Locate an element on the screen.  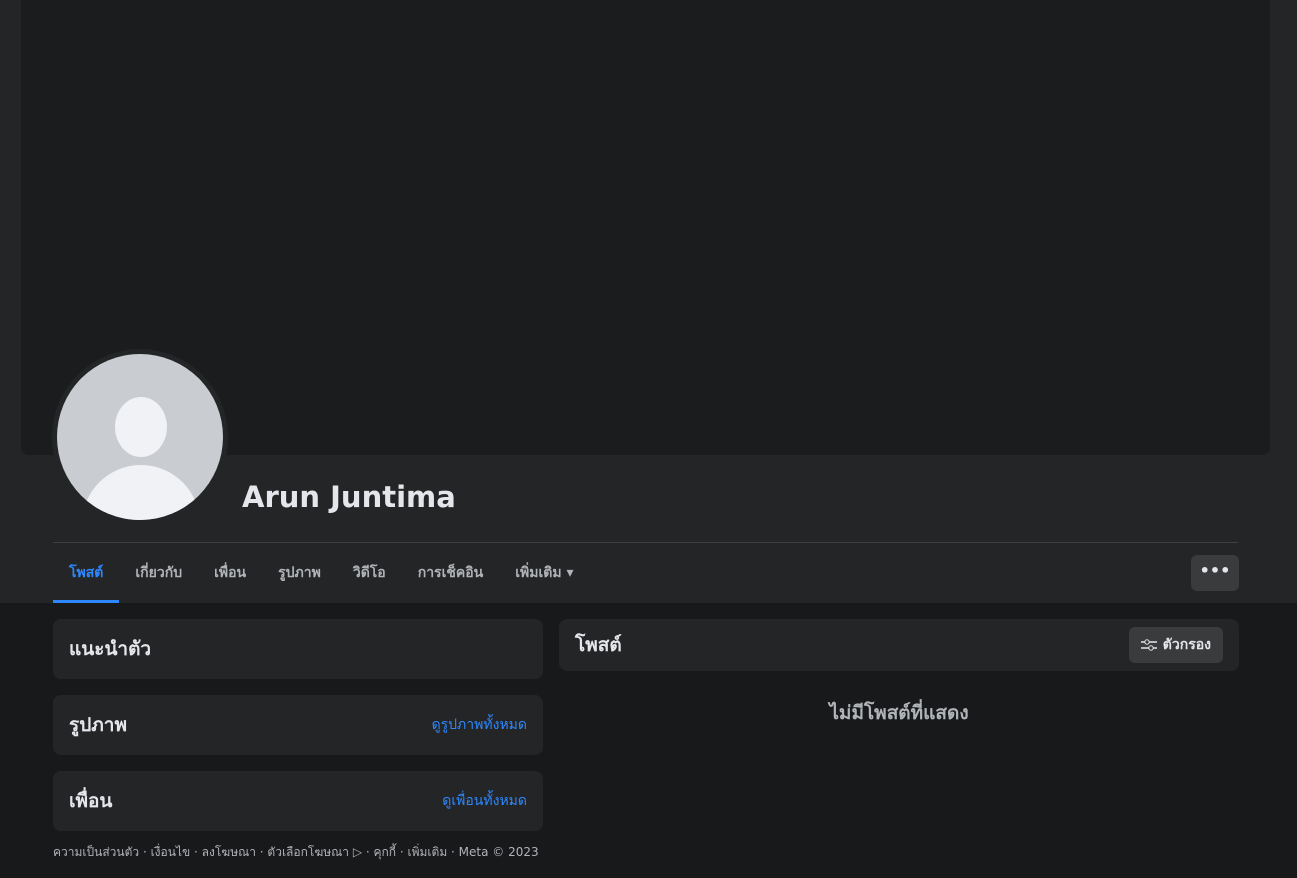
default-avatar-icon is located at coordinates (140, 437).